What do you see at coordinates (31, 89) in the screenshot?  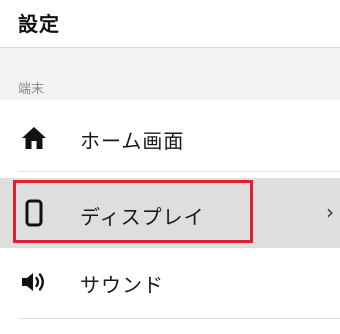 I see `section-label: 端末` at bounding box center [31, 89].